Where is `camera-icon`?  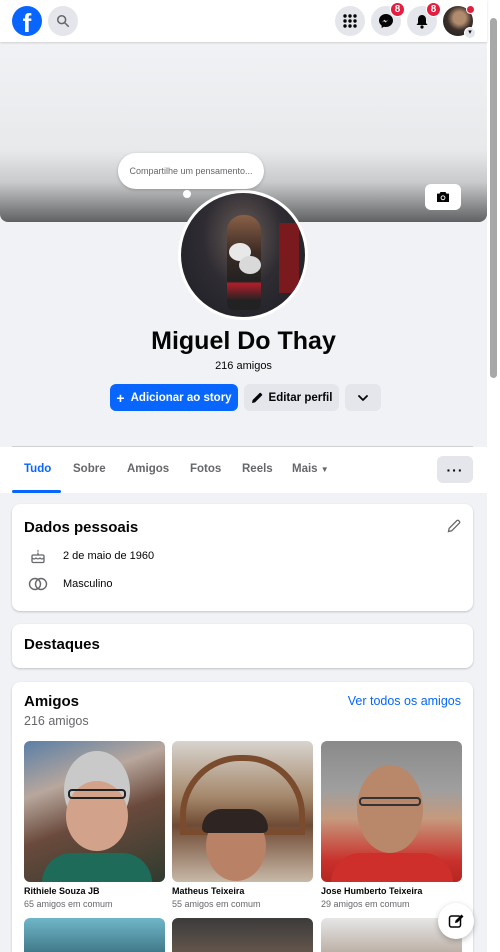 camera-icon is located at coordinates (443, 197).